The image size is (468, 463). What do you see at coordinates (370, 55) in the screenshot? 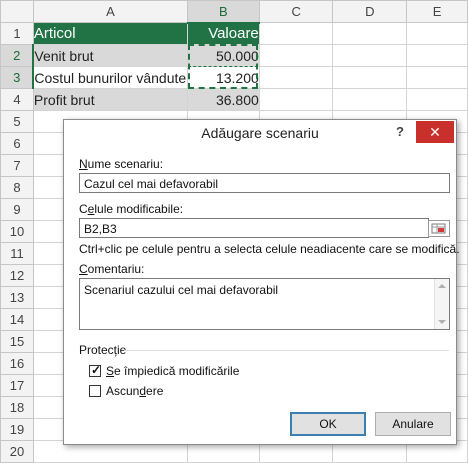
I see `cell-d2` at bounding box center [370, 55].